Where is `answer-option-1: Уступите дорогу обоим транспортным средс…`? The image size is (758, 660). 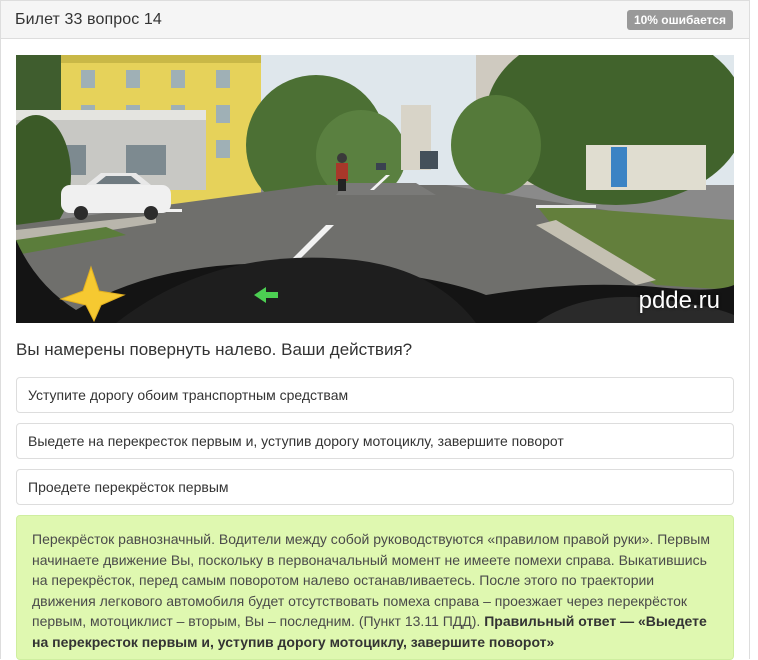
answer-option-1: Уступите дорогу обоим транспортным средс… is located at coordinates (375, 395).